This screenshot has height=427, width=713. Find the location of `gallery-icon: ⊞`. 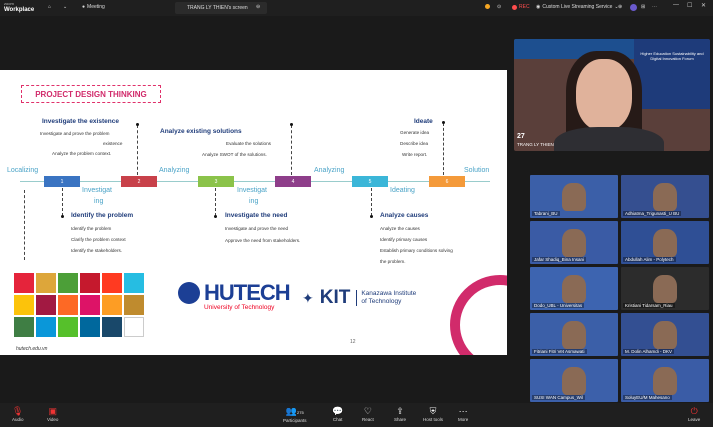

gallery-icon: ⊞ is located at coordinates (643, 7).